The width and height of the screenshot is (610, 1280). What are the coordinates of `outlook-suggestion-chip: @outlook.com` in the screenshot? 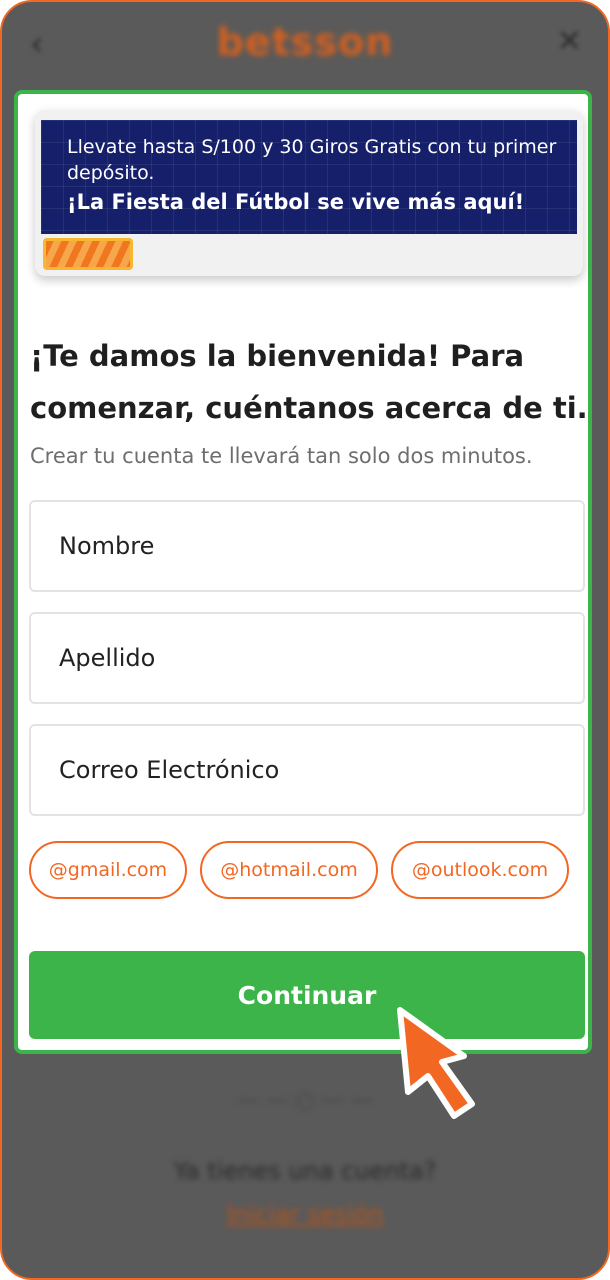 It's located at (480, 870).